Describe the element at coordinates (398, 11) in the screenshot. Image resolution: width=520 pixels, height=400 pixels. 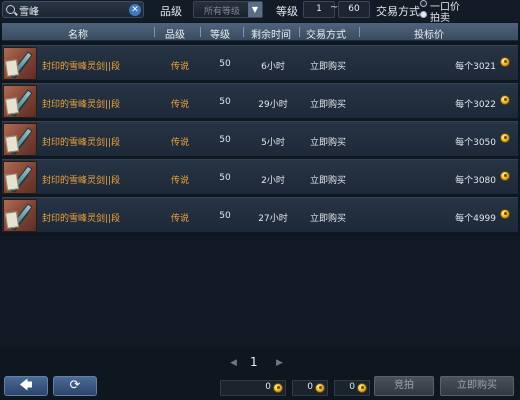
I see `trade-type-label: 交易方式` at that location.